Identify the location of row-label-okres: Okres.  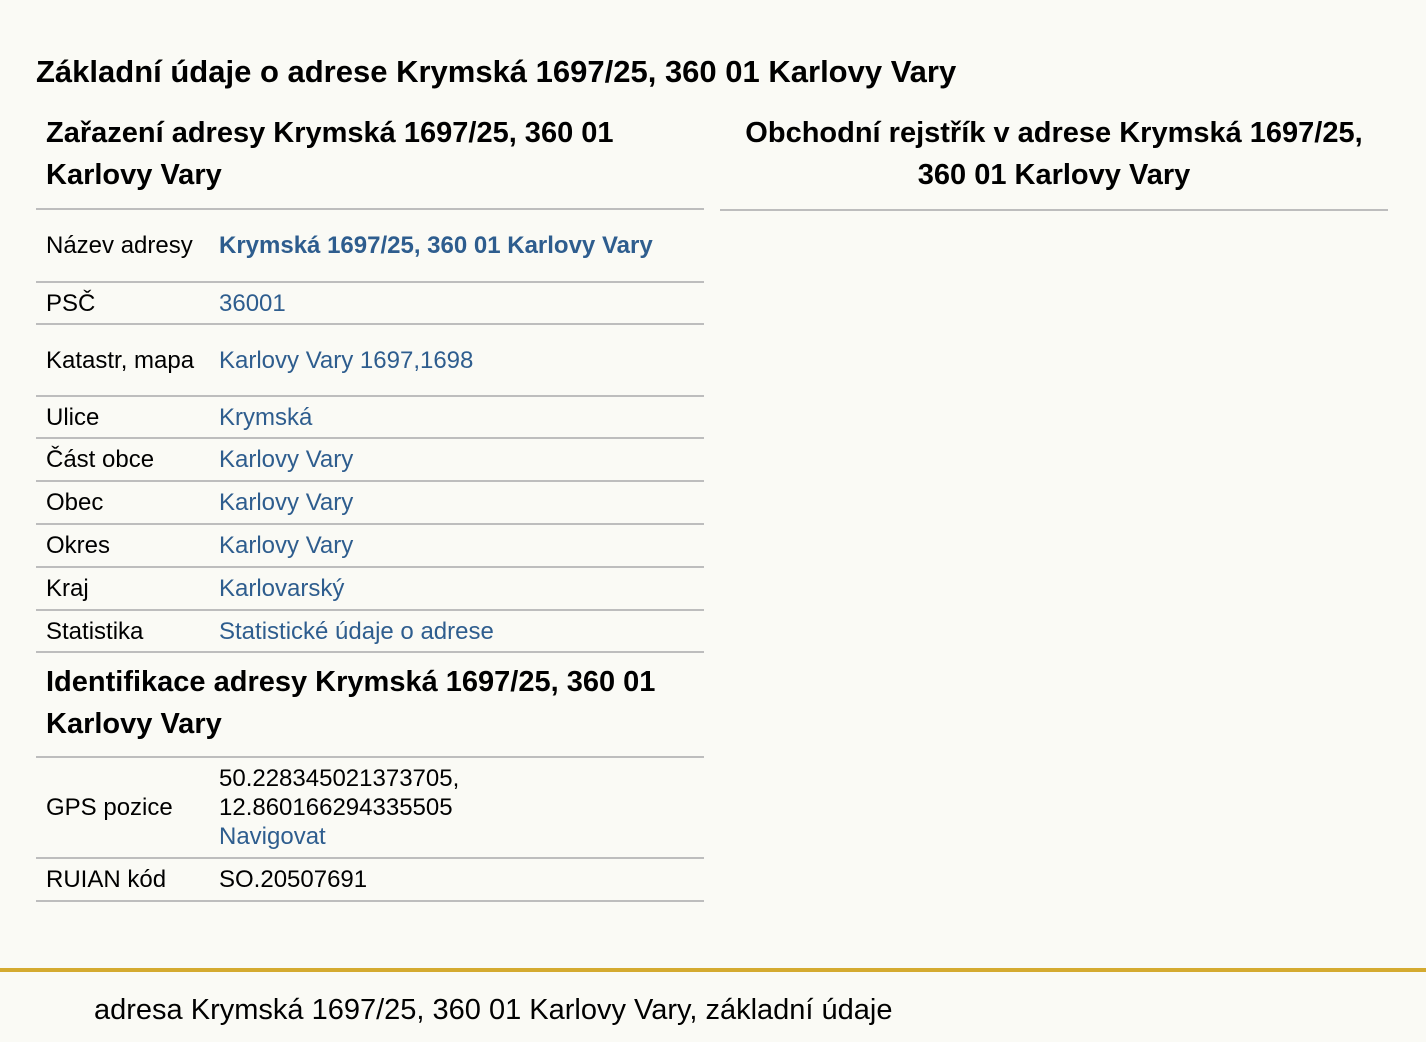
(122, 546).